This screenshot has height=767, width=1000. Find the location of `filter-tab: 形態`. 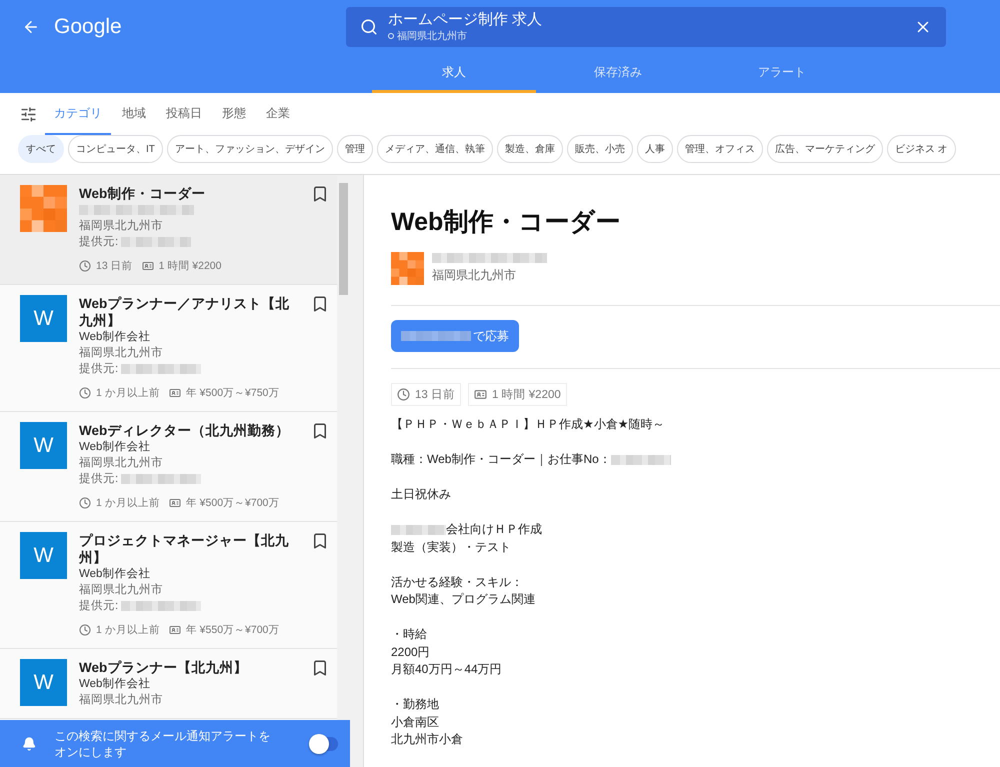

filter-tab: 形態 is located at coordinates (234, 114).